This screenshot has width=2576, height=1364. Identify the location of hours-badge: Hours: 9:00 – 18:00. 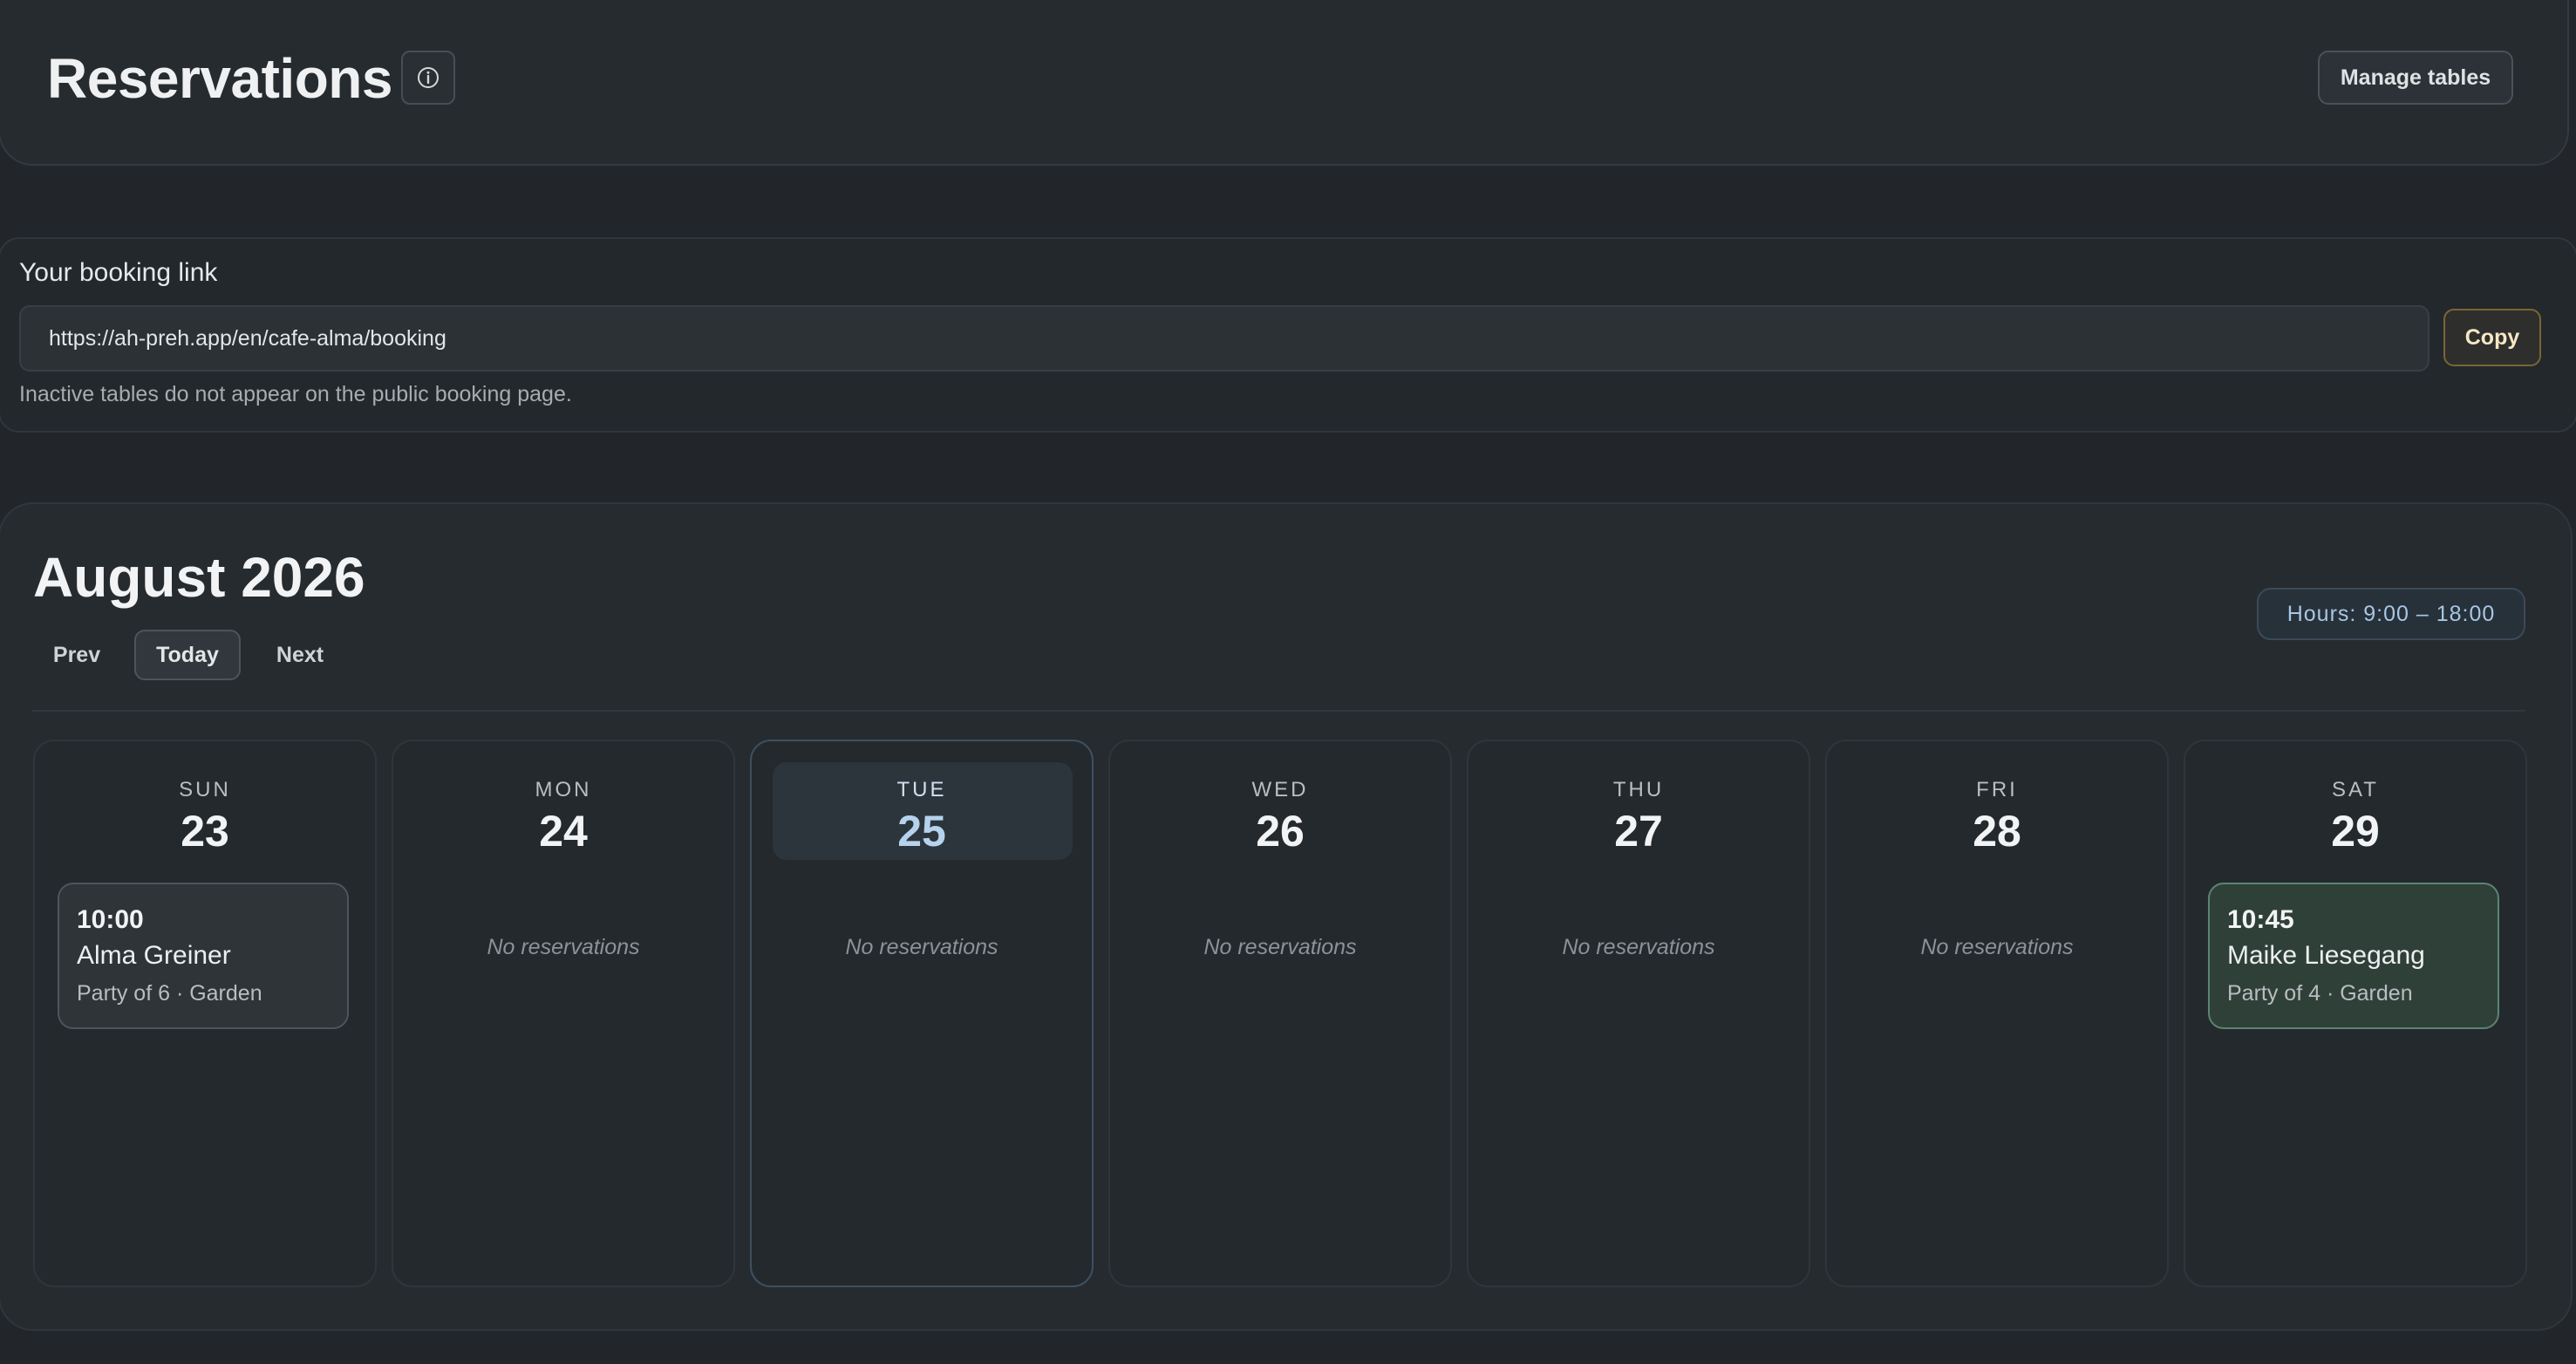
(2391, 614).